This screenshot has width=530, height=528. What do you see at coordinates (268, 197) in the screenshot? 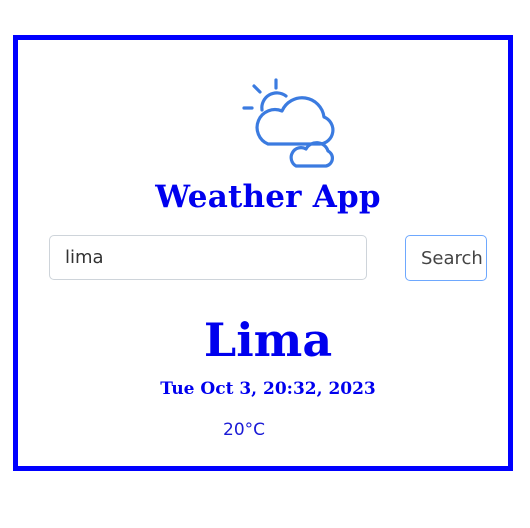
I see `app-title: Weather App` at bounding box center [268, 197].